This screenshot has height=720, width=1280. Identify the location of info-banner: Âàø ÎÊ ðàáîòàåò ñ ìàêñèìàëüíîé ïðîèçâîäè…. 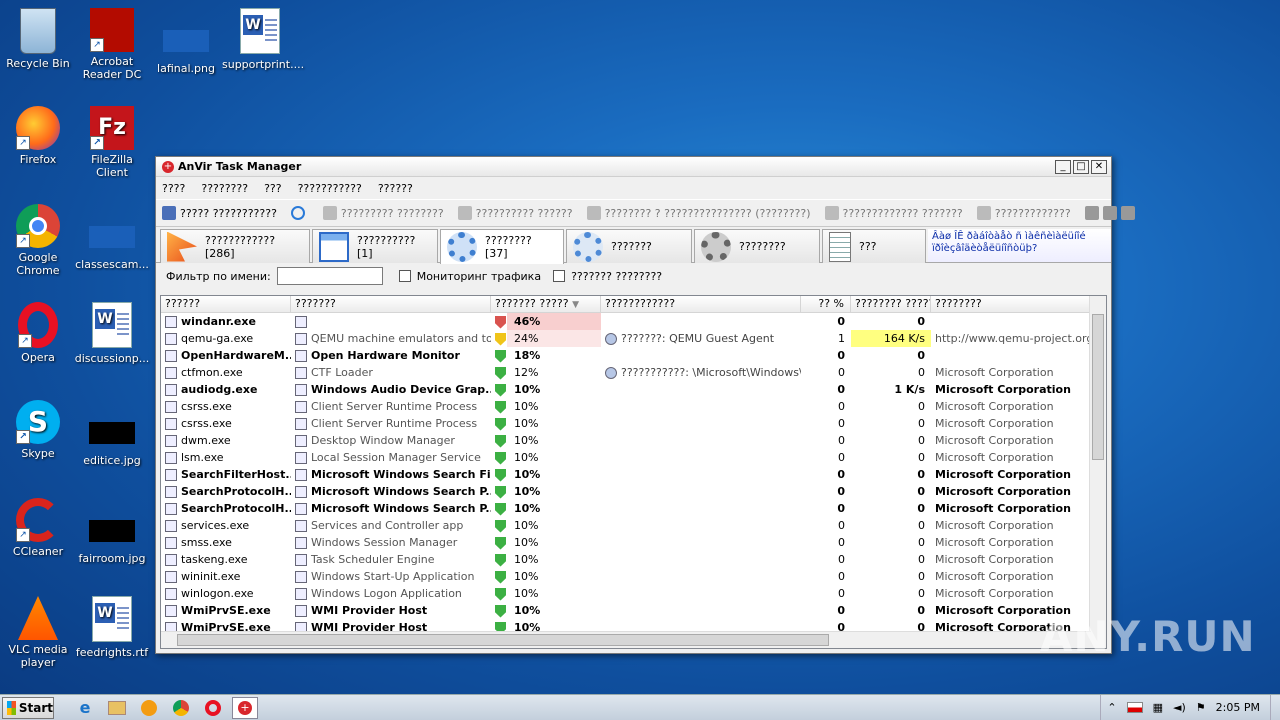
(1019, 245).